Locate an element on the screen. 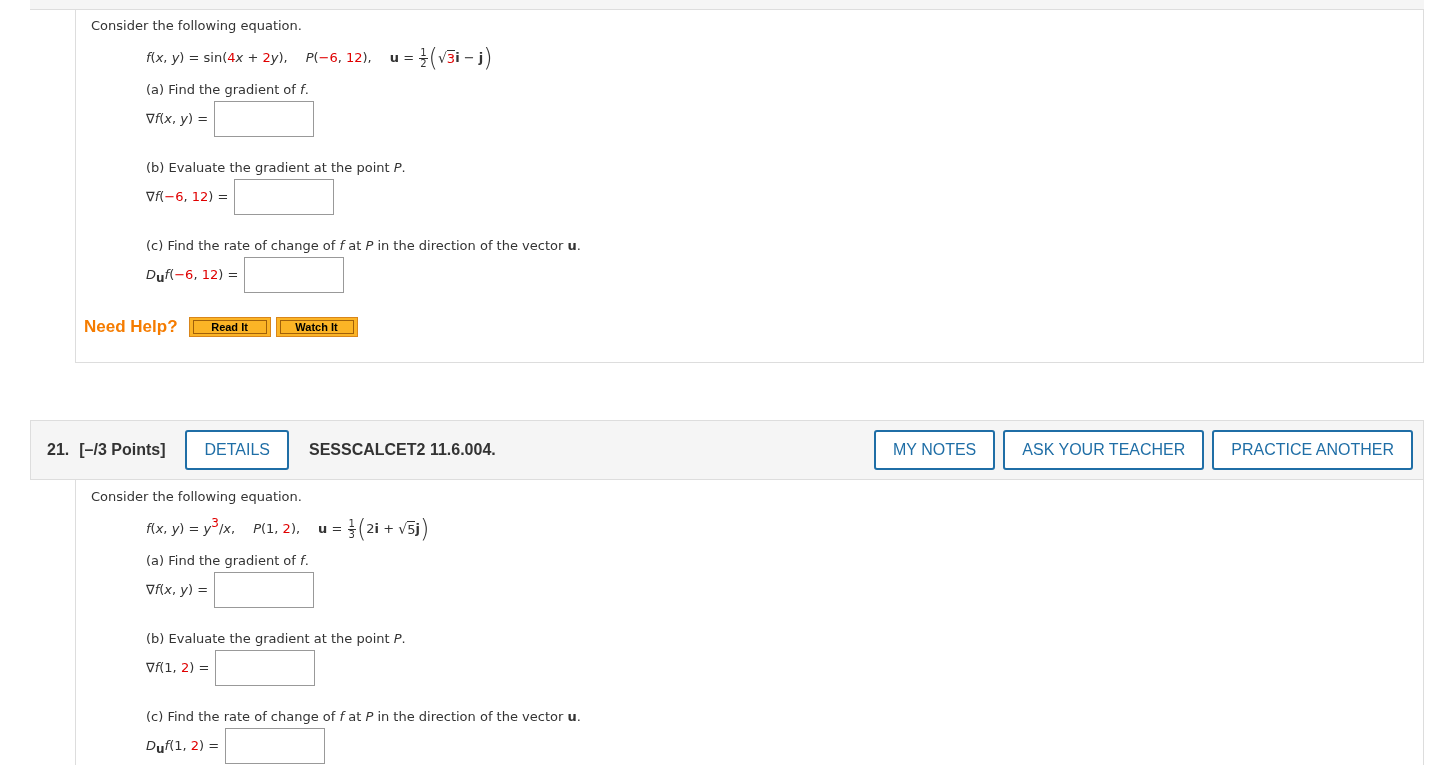  points-label: [–/3 Points] is located at coordinates (122, 450).